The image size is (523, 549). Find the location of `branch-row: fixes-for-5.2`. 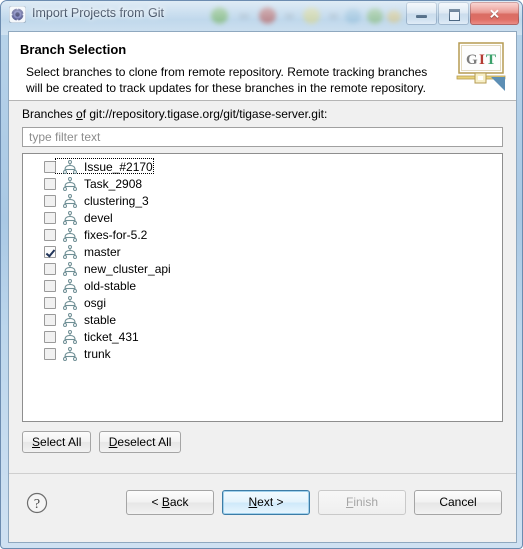

branch-row: fixes-for-5.2 is located at coordinates (262, 234).